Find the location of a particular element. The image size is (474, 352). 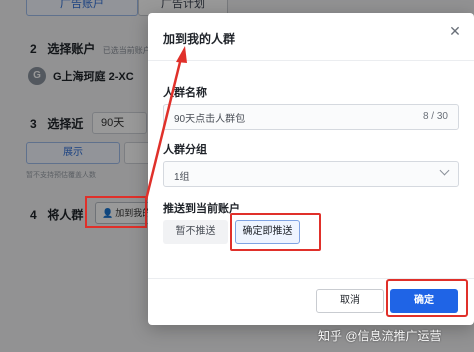

close-icon: ✕ is located at coordinates (455, 31).